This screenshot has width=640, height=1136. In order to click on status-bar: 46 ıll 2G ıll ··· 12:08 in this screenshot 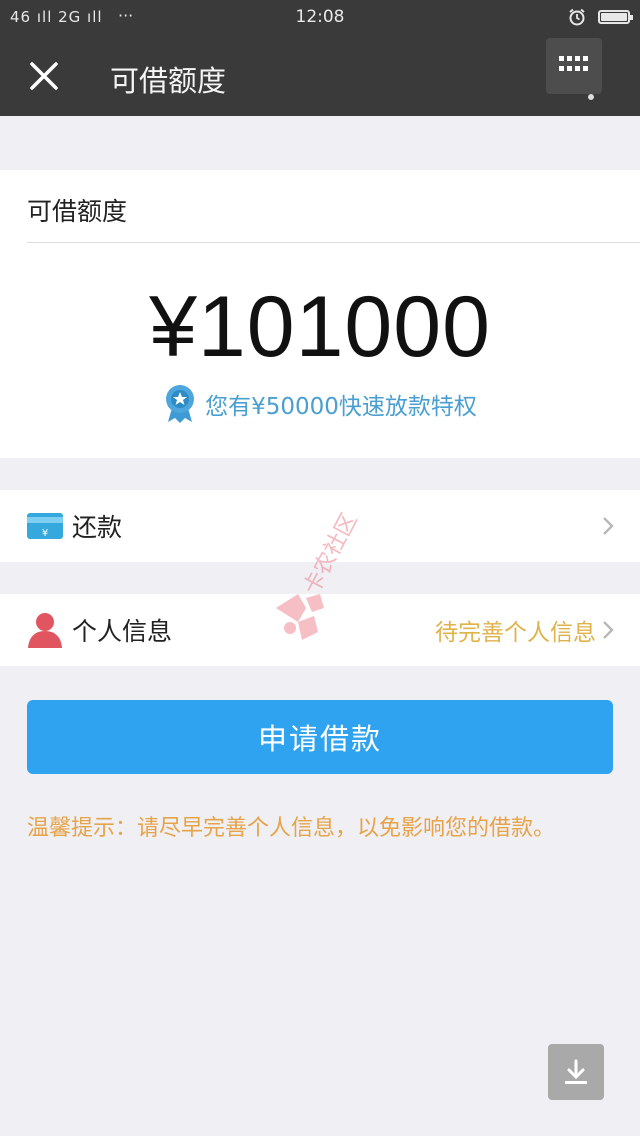, I will do `click(320, 18)`.